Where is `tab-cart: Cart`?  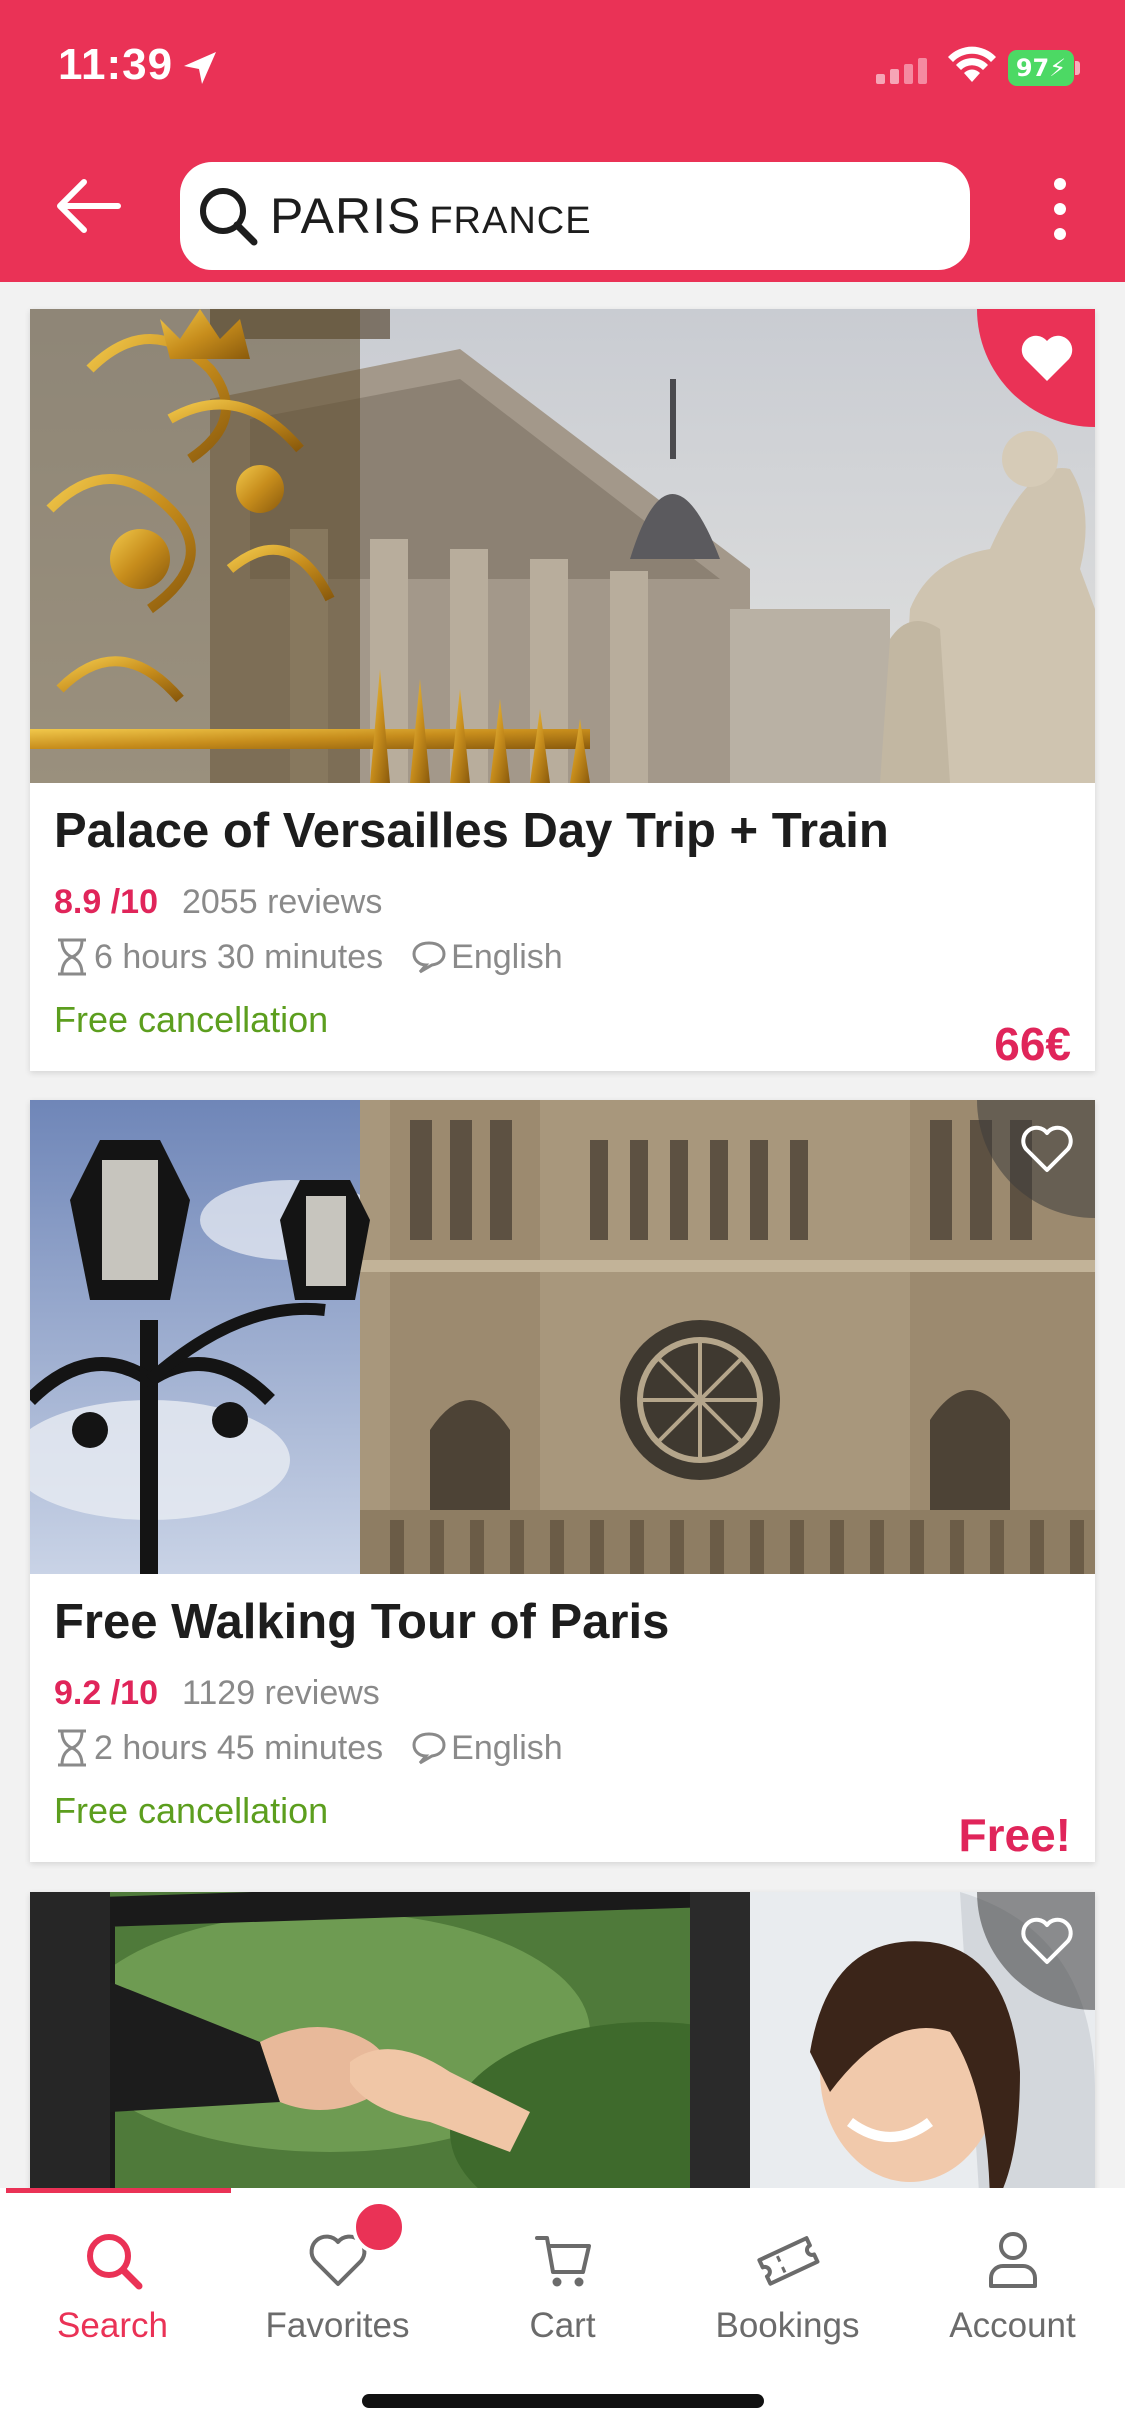 tab-cart: Cart is located at coordinates (562, 2285).